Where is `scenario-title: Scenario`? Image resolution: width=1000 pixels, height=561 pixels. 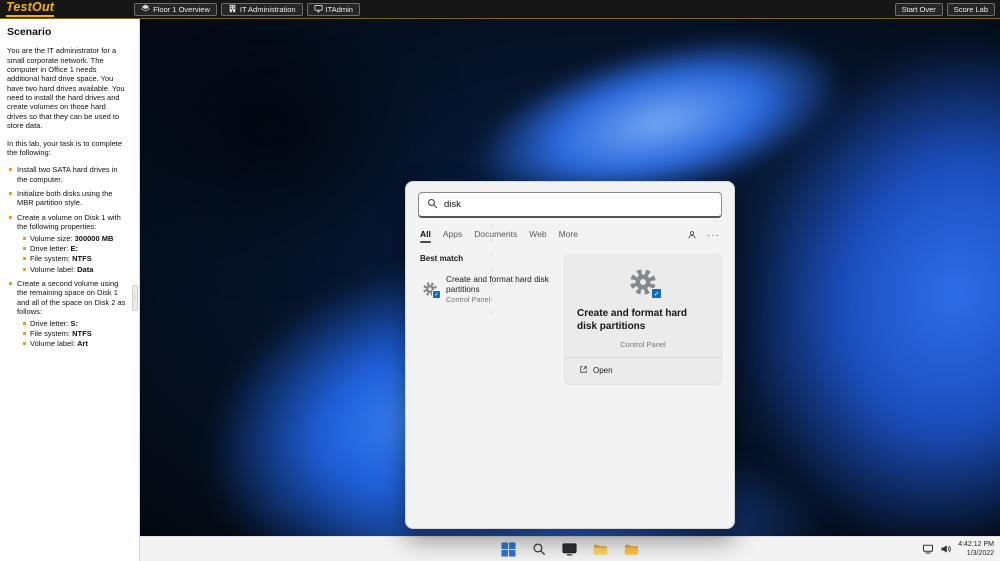 scenario-title: Scenario is located at coordinates (29, 32).